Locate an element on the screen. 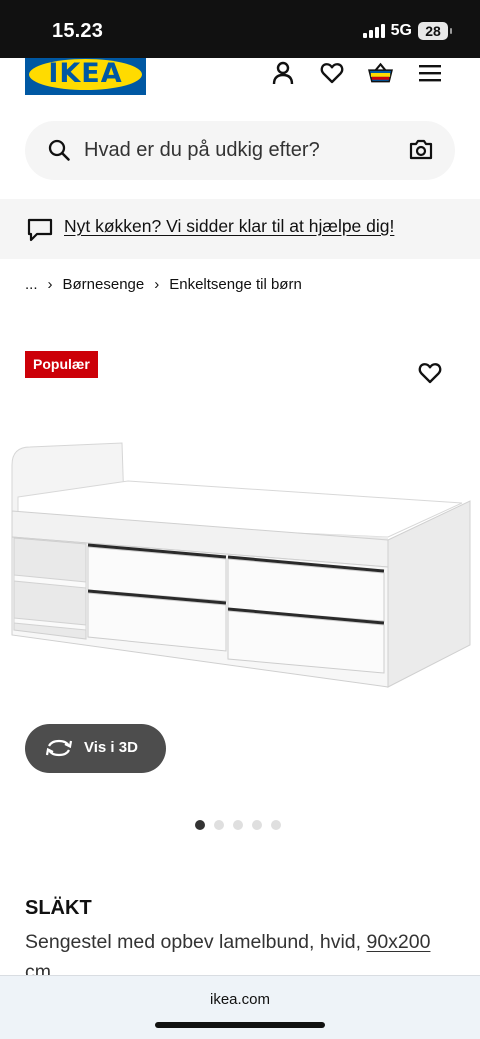 This screenshot has height=1039, width=480. search-icon is located at coordinates (59, 152).